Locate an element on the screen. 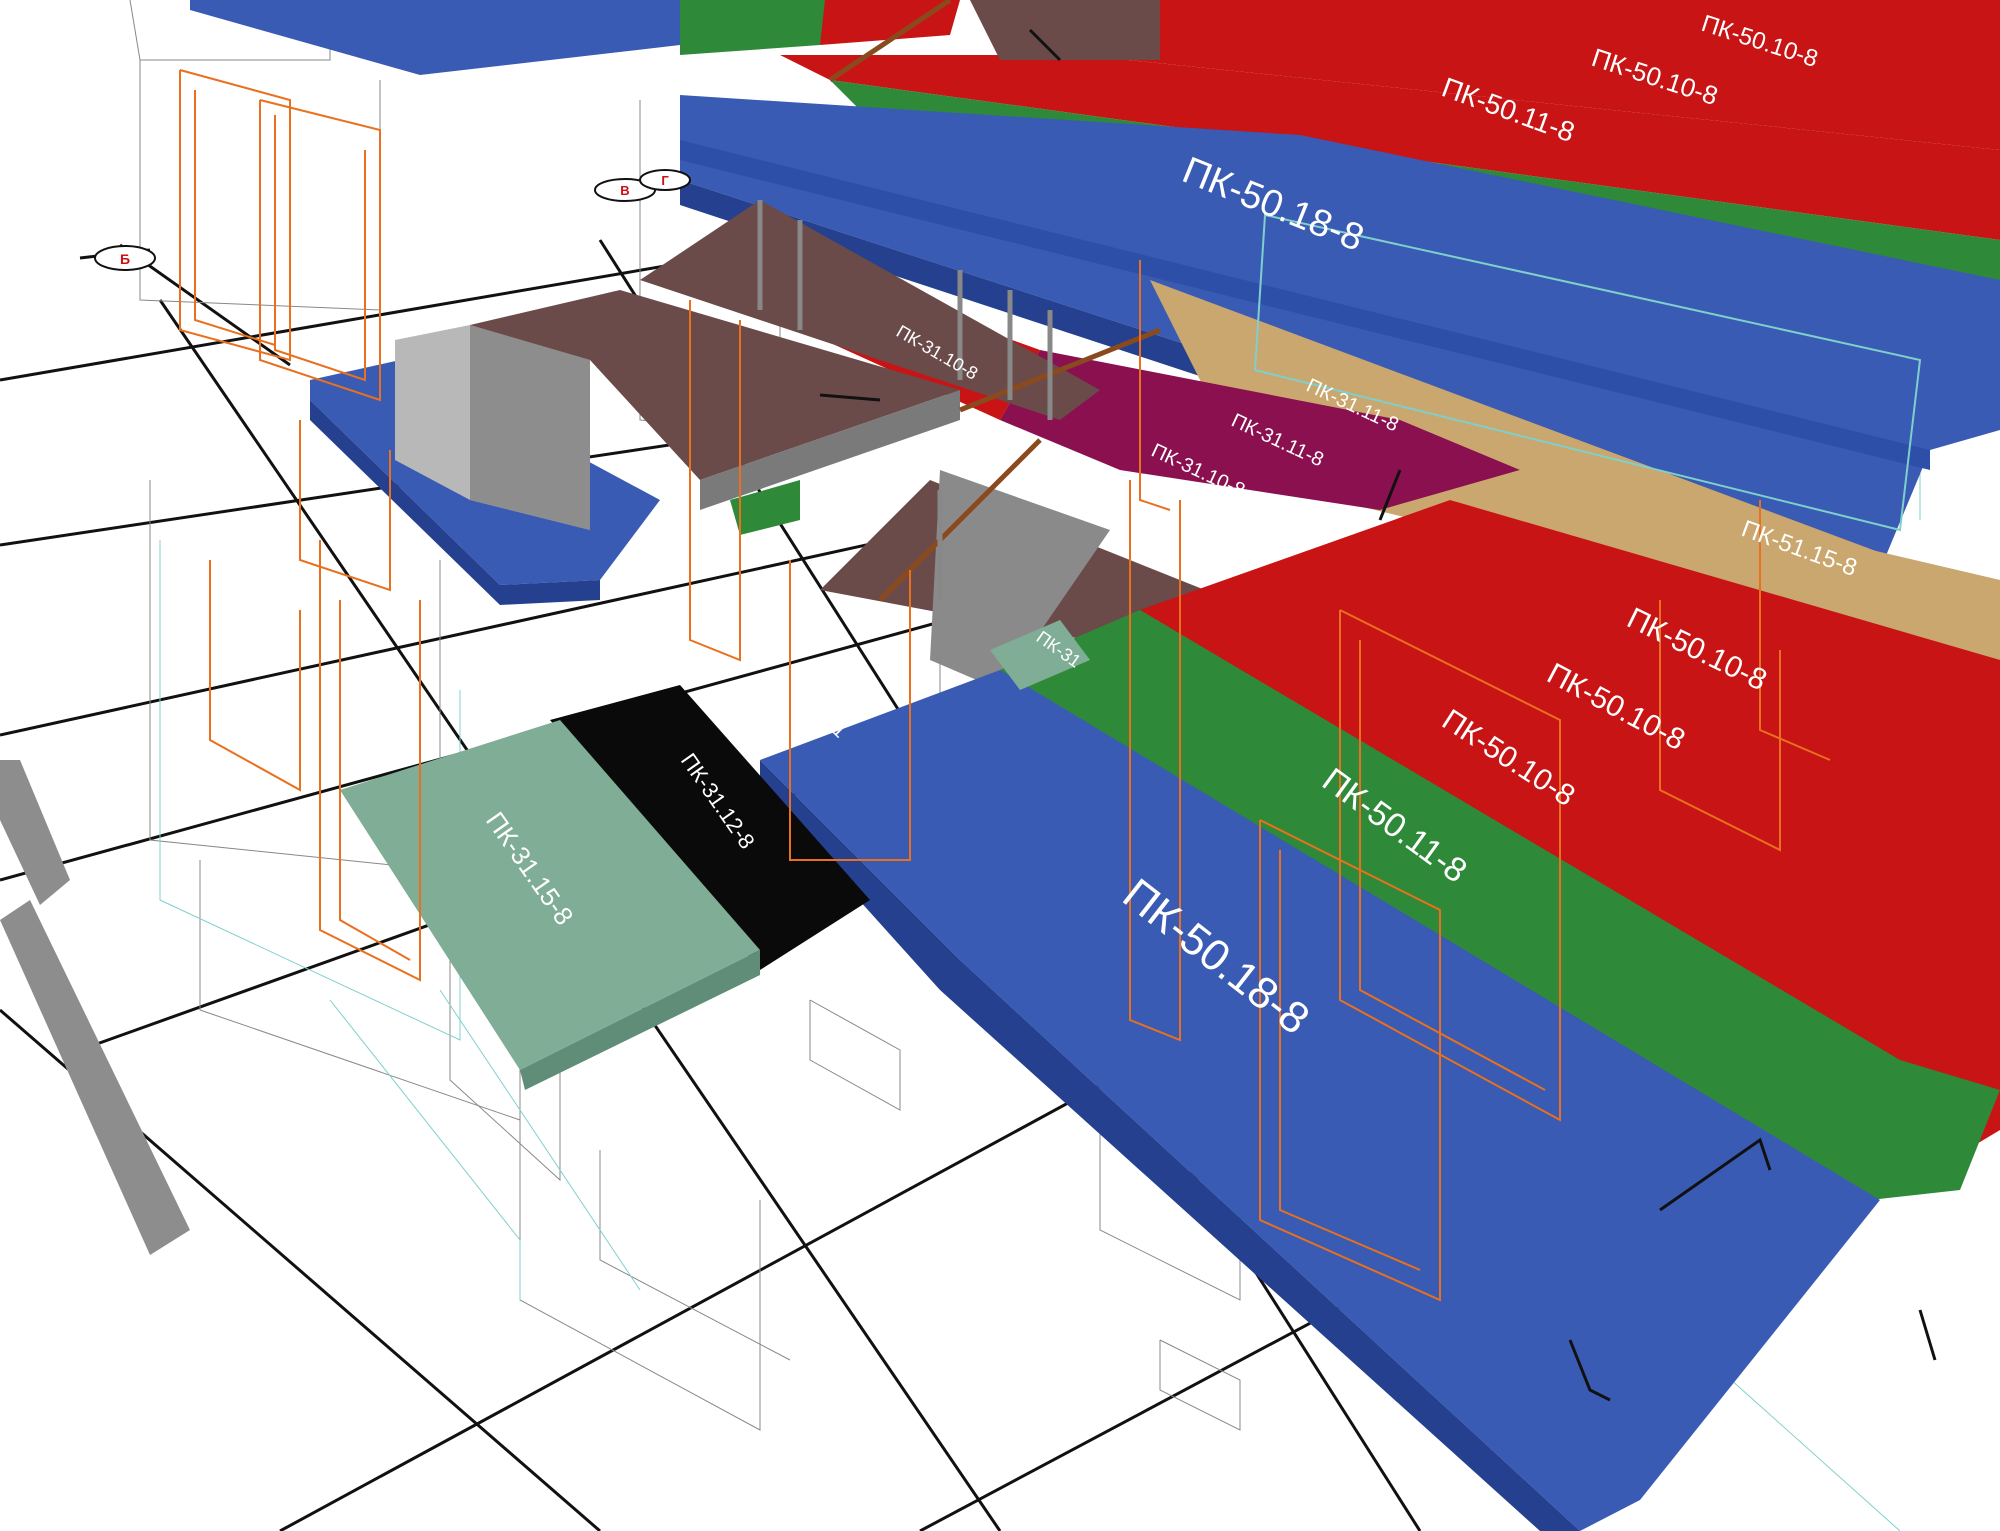 The width and height of the screenshot is (2000, 1531). axis-bubble-g-label: Г is located at coordinates (665, 180).